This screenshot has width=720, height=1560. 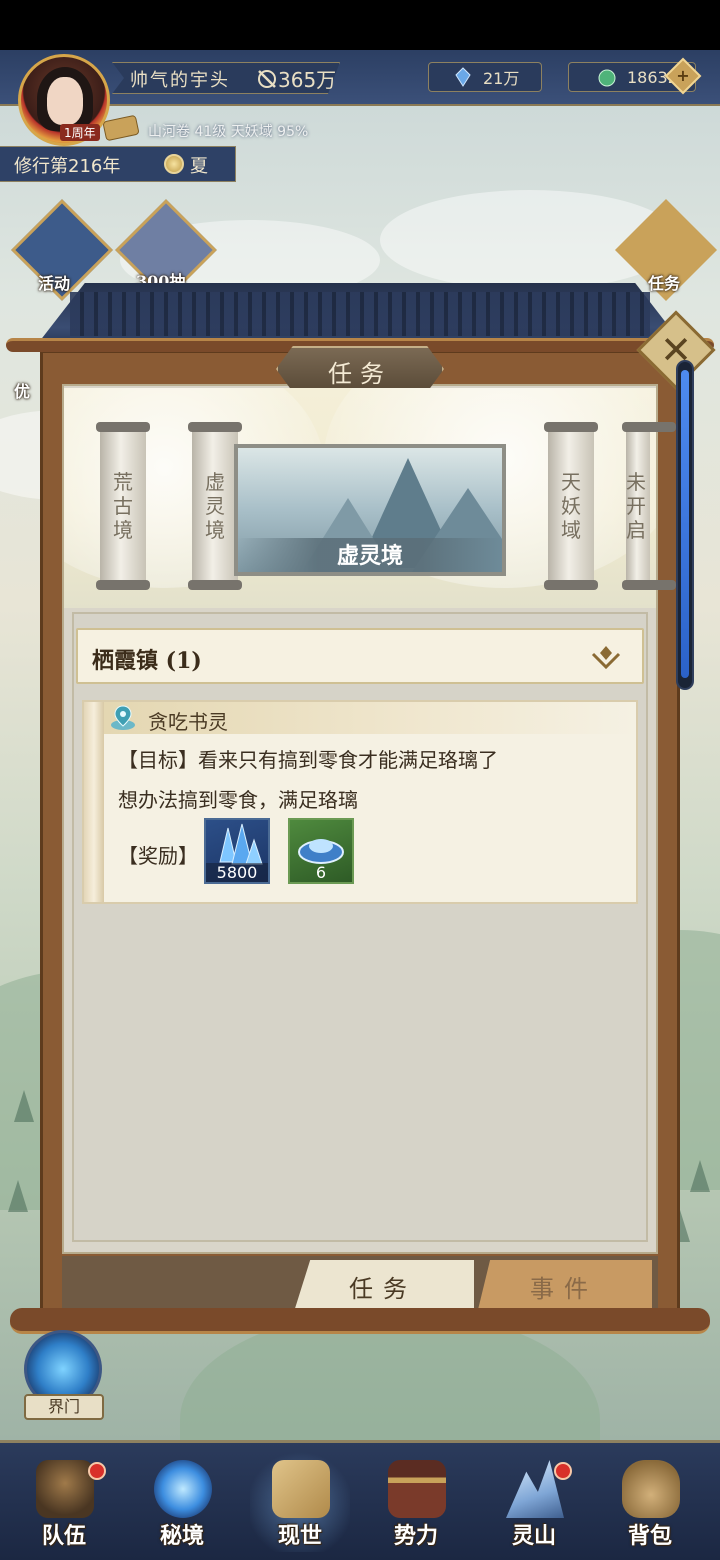 I want to click on region-label-locked: 未开启, so click(x=636, y=506).